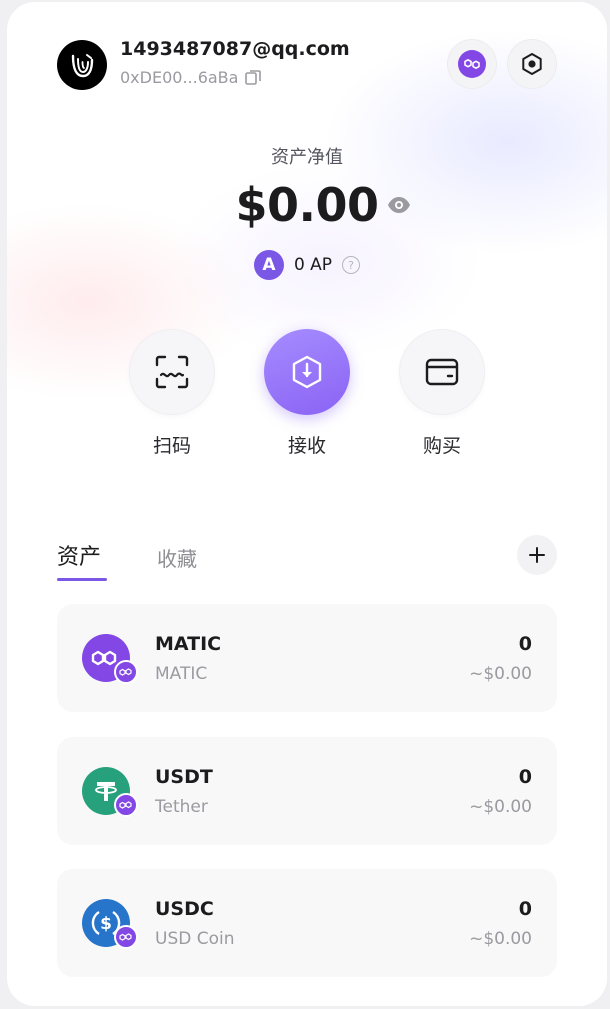  I want to click on asset-tabs: 资产 收藏, so click(307, 560).